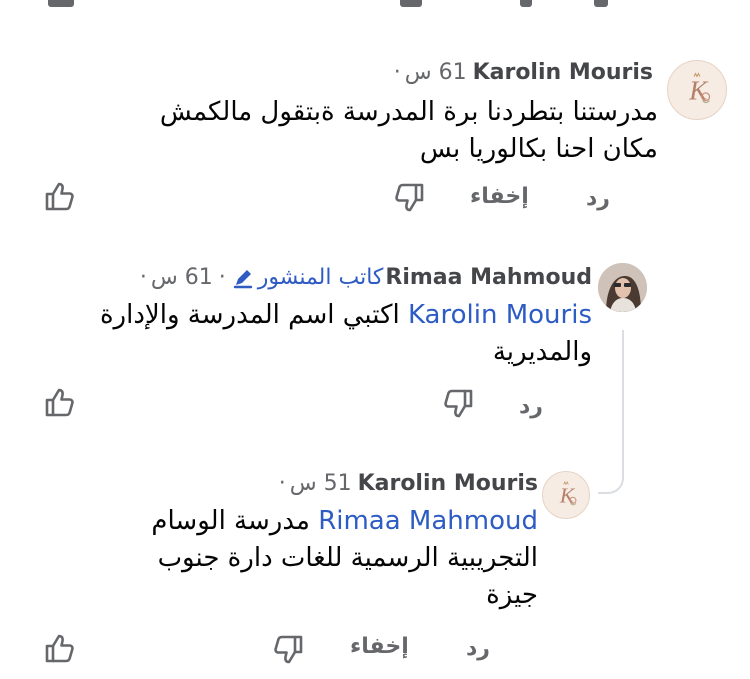 Image resolution: width=750 pixels, height=679 pixels. I want to click on comment-header: Rimaa Mahmoud كاتب المنشور · 61 س ·, so click(366, 278).